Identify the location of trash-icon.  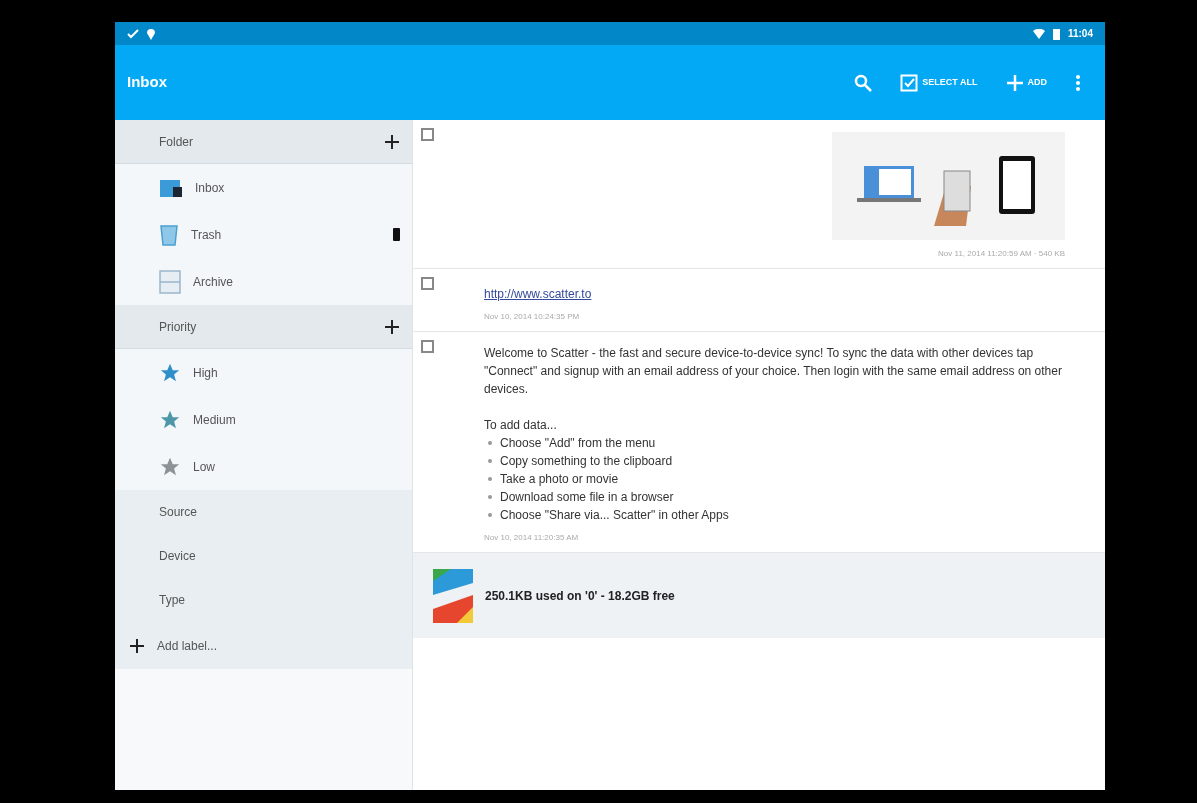
(169, 234).